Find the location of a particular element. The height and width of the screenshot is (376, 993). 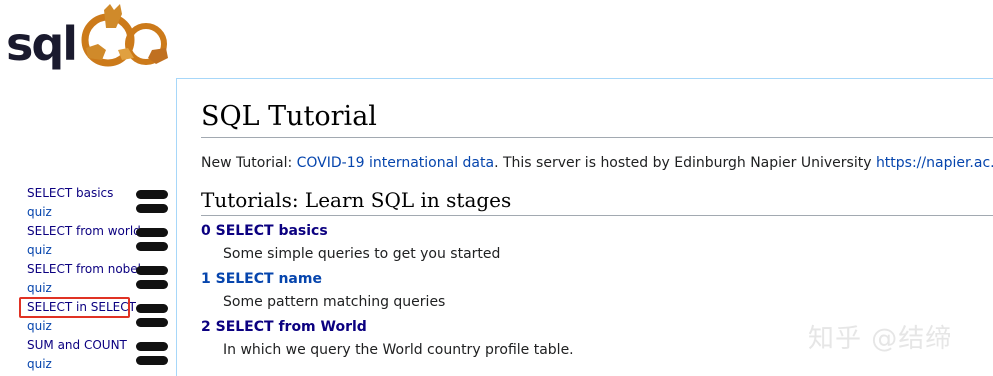

sidebar-link-select-from-world: SELECT from world is located at coordinates (84, 231).